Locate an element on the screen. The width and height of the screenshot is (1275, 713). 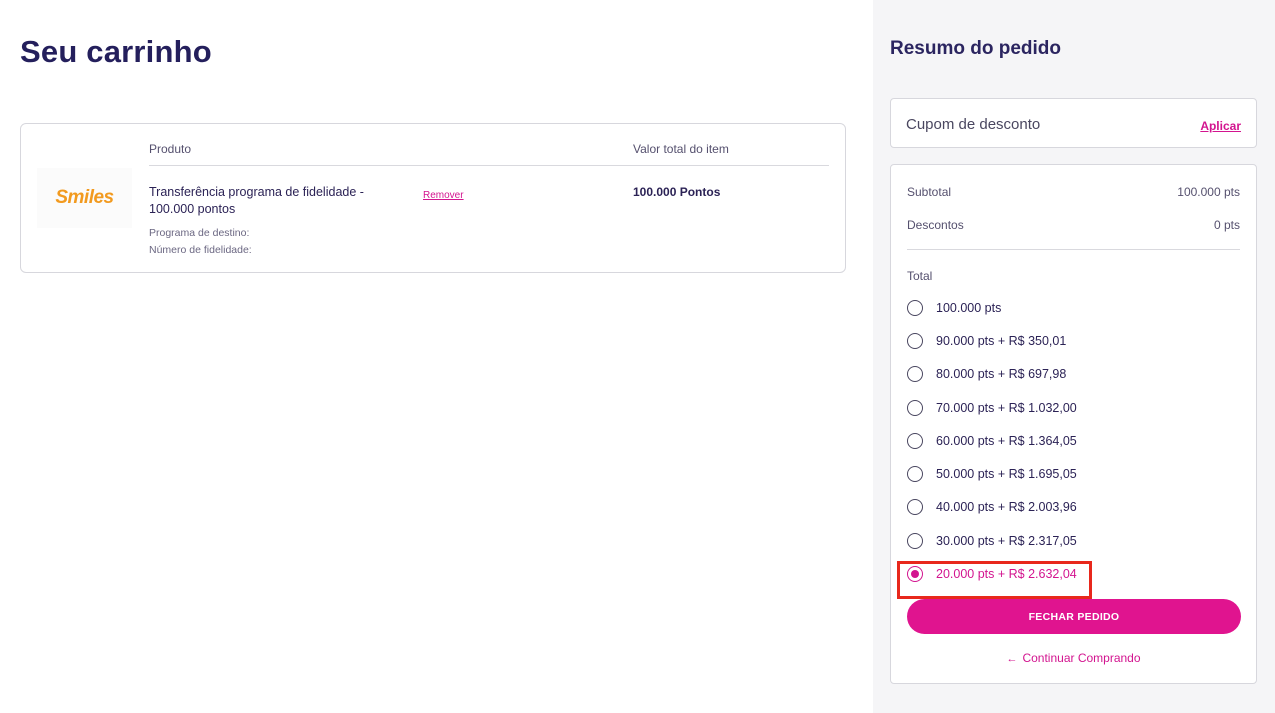
continue-shopping-link: ← Continuar Comprando is located at coordinates (1073, 658).